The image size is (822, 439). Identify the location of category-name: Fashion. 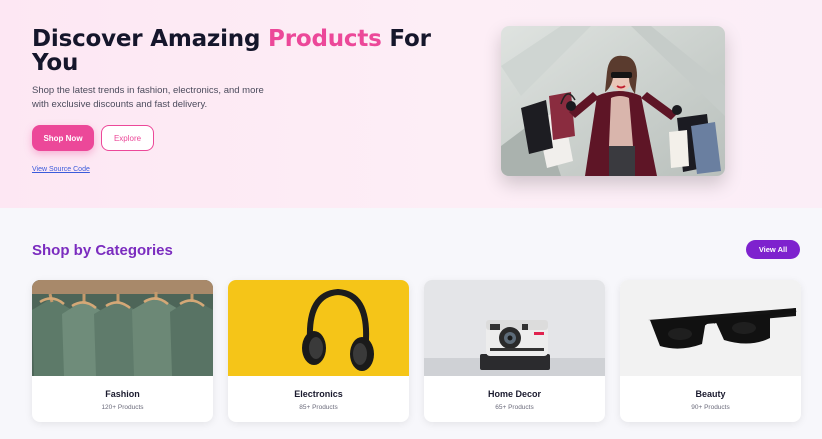
(122, 394).